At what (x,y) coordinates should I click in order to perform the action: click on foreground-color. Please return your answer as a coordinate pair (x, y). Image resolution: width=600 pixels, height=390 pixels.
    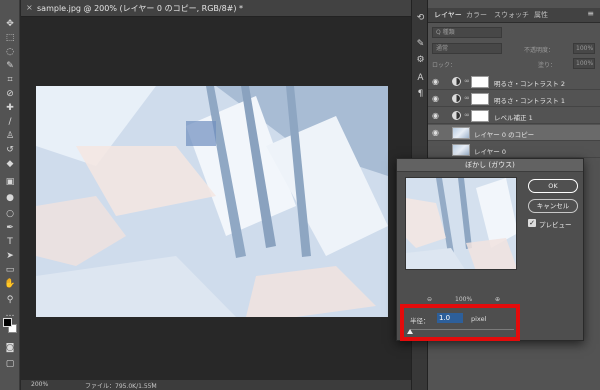
    Looking at the image, I should click on (7, 322).